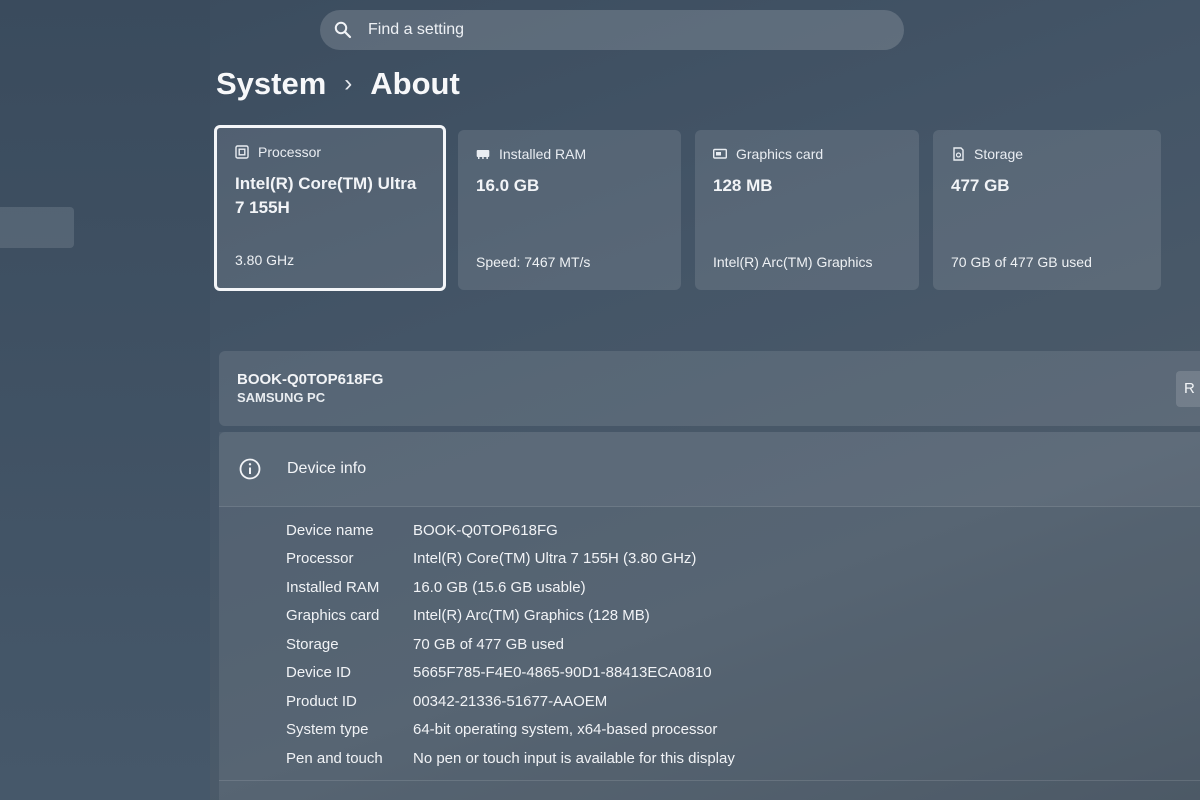 The image size is (1200, 800). Describe the element at coordinates (326, 183) in the screenshot. I see `card-value-line1: Intel(R) Core(TM) Ultra` at that location.